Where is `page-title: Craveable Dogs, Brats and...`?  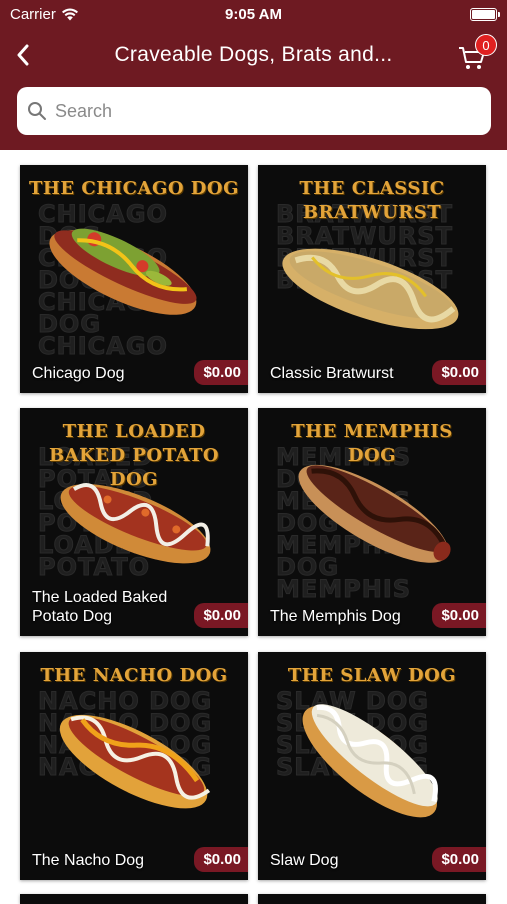 page-title: Craveable Dogs, Brats and... is located at coordinates (253, 54).